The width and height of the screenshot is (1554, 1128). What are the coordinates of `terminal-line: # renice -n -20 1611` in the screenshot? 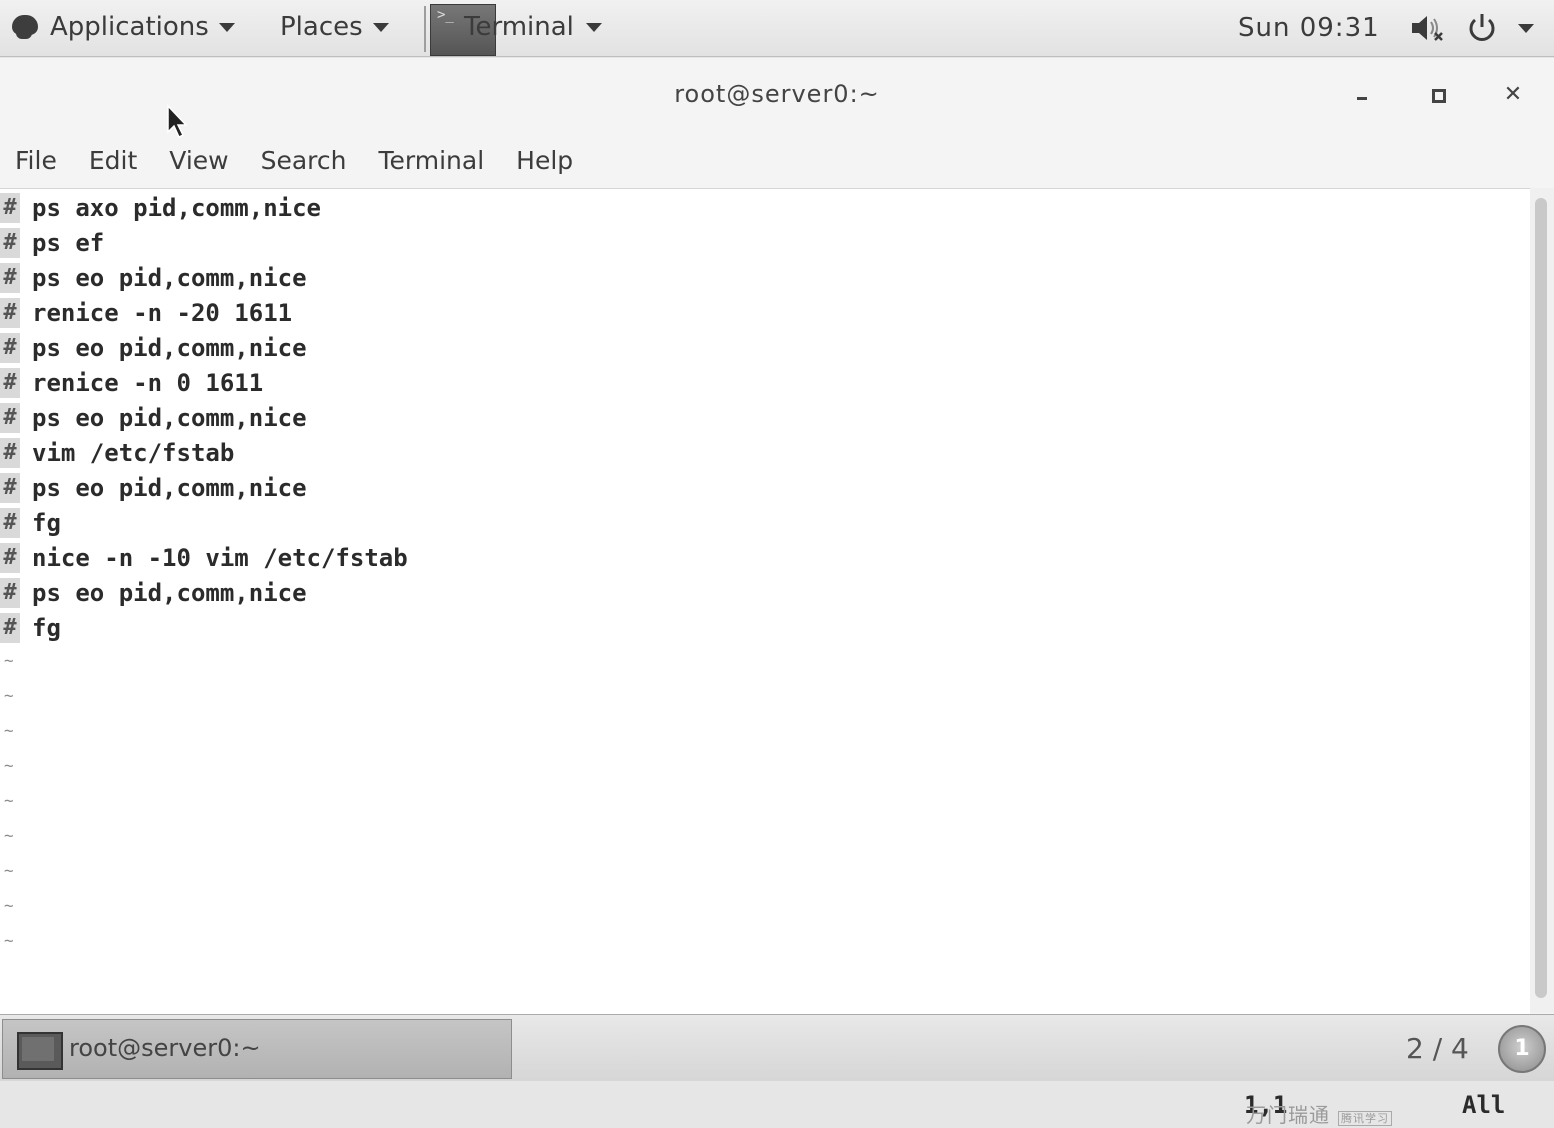 It's located at (146, 313).